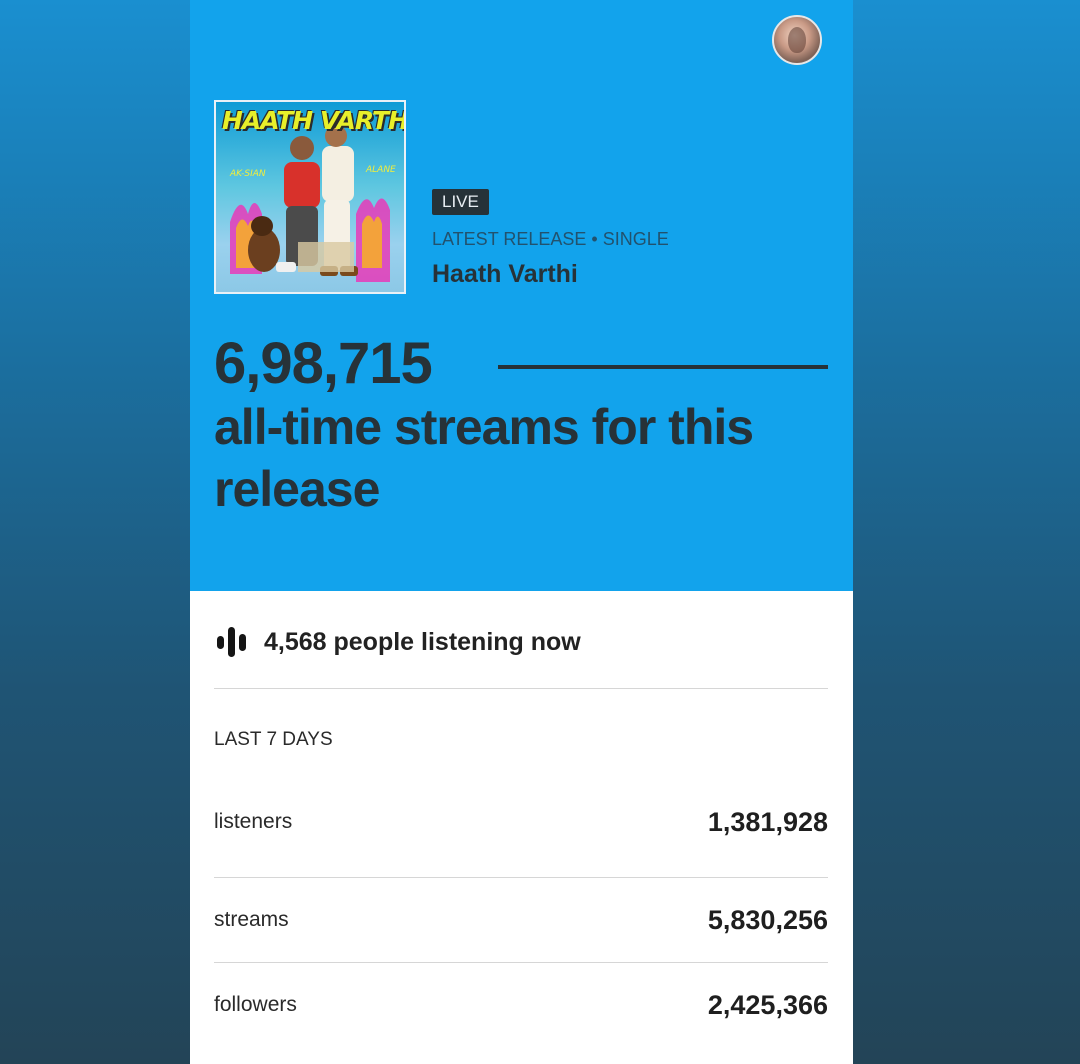 The image size is (1080, 1064). What do you see at coordinates (422, 641) in the screenshot?
I see `listening-now-text: 4,568 people listening now` at bounding box center [422, 641].